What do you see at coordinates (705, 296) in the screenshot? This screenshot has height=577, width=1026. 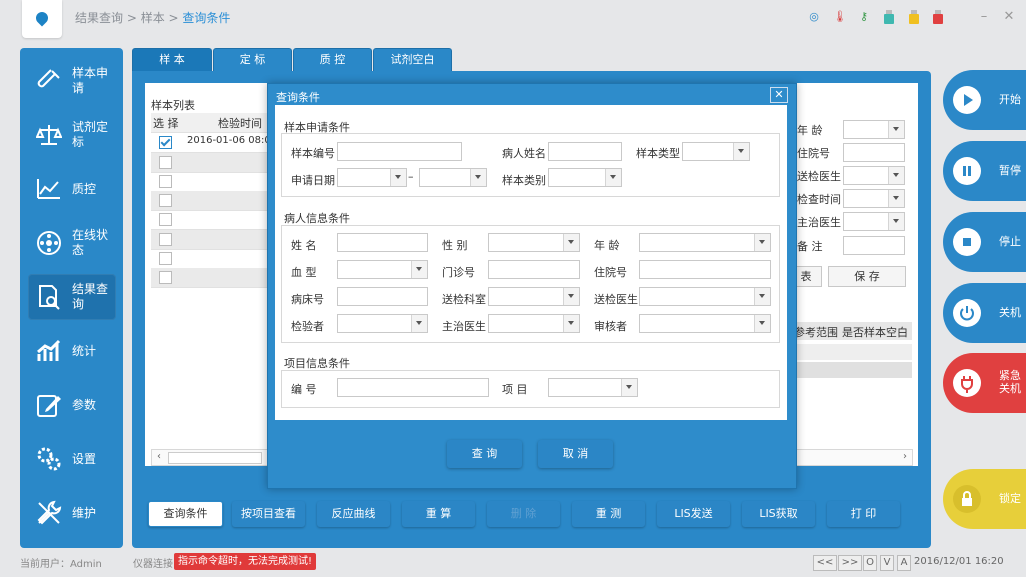 I see `send-doctor-select-dialog` at bounding box center [705, 296].